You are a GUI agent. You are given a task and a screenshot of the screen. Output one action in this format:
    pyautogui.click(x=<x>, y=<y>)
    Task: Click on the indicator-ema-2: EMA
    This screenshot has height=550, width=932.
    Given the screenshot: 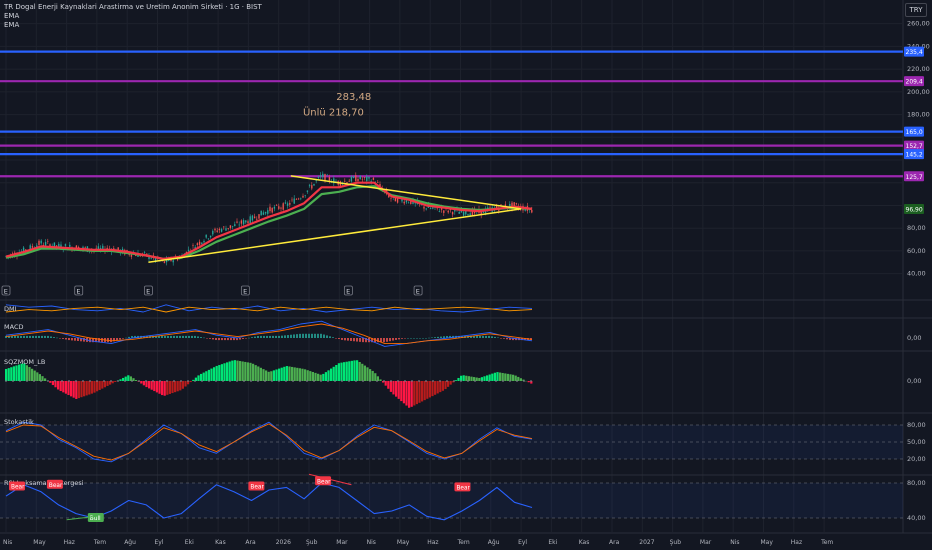 What is the action you would take?
    pyautogui.click(x=133, y=25)
    